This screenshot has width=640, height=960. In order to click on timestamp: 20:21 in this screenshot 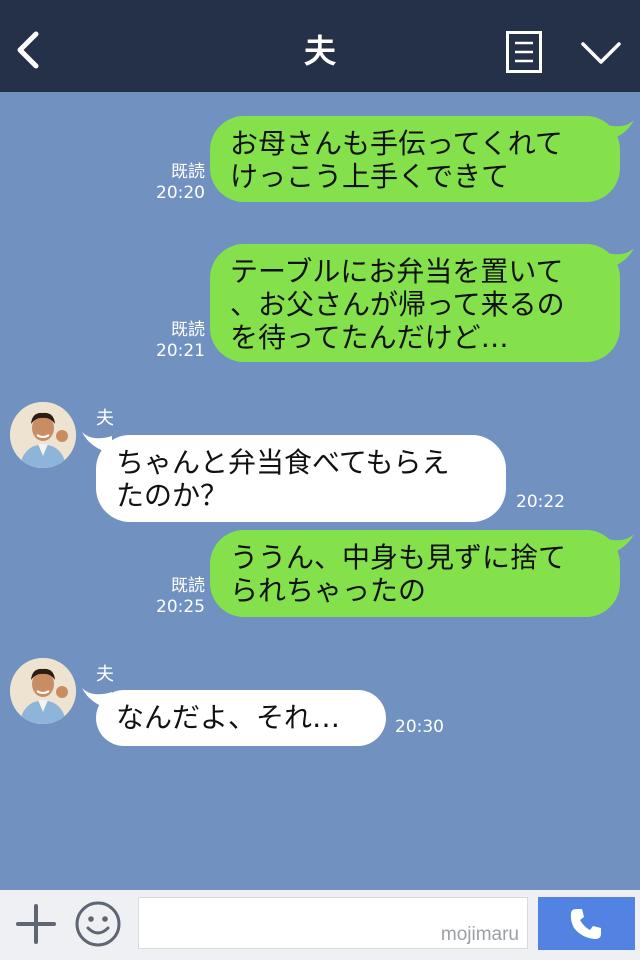, I will do `click(180, 351)`.